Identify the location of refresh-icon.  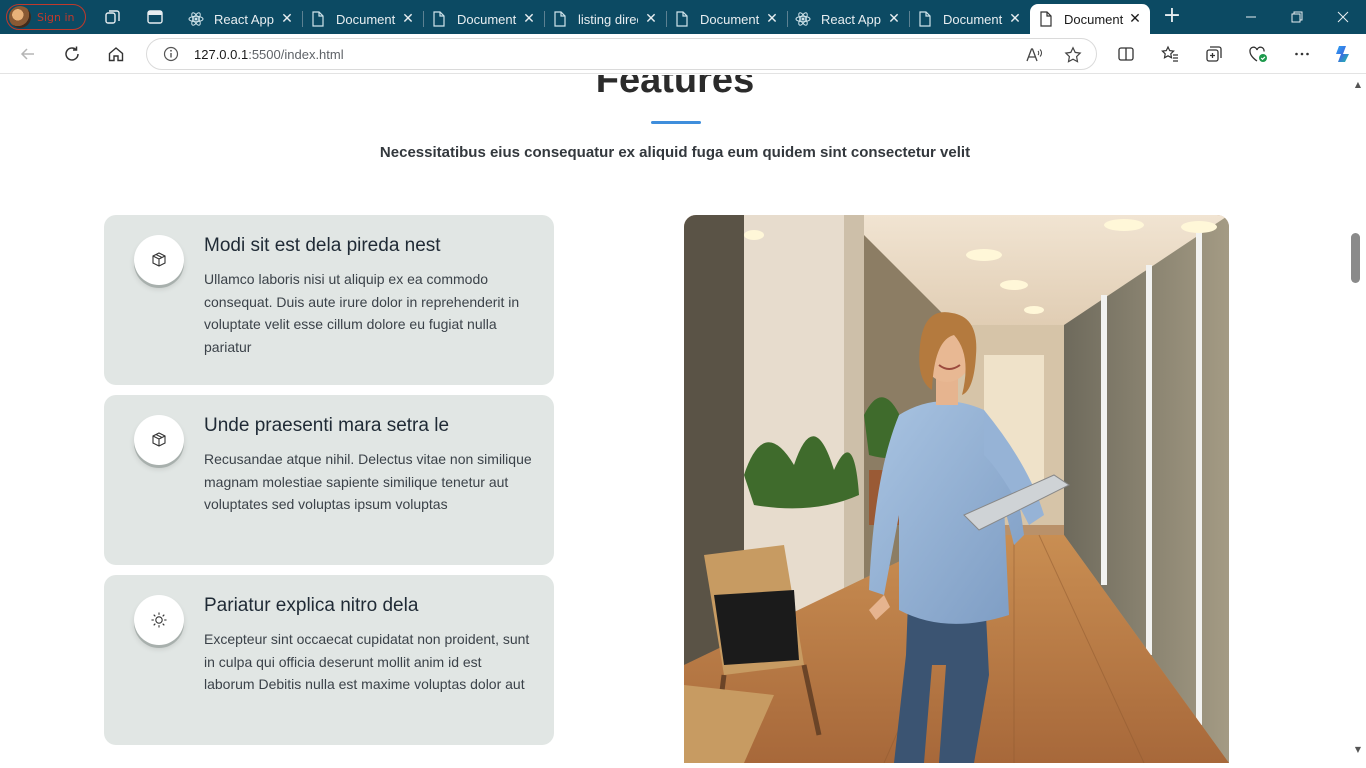
(72, 54).